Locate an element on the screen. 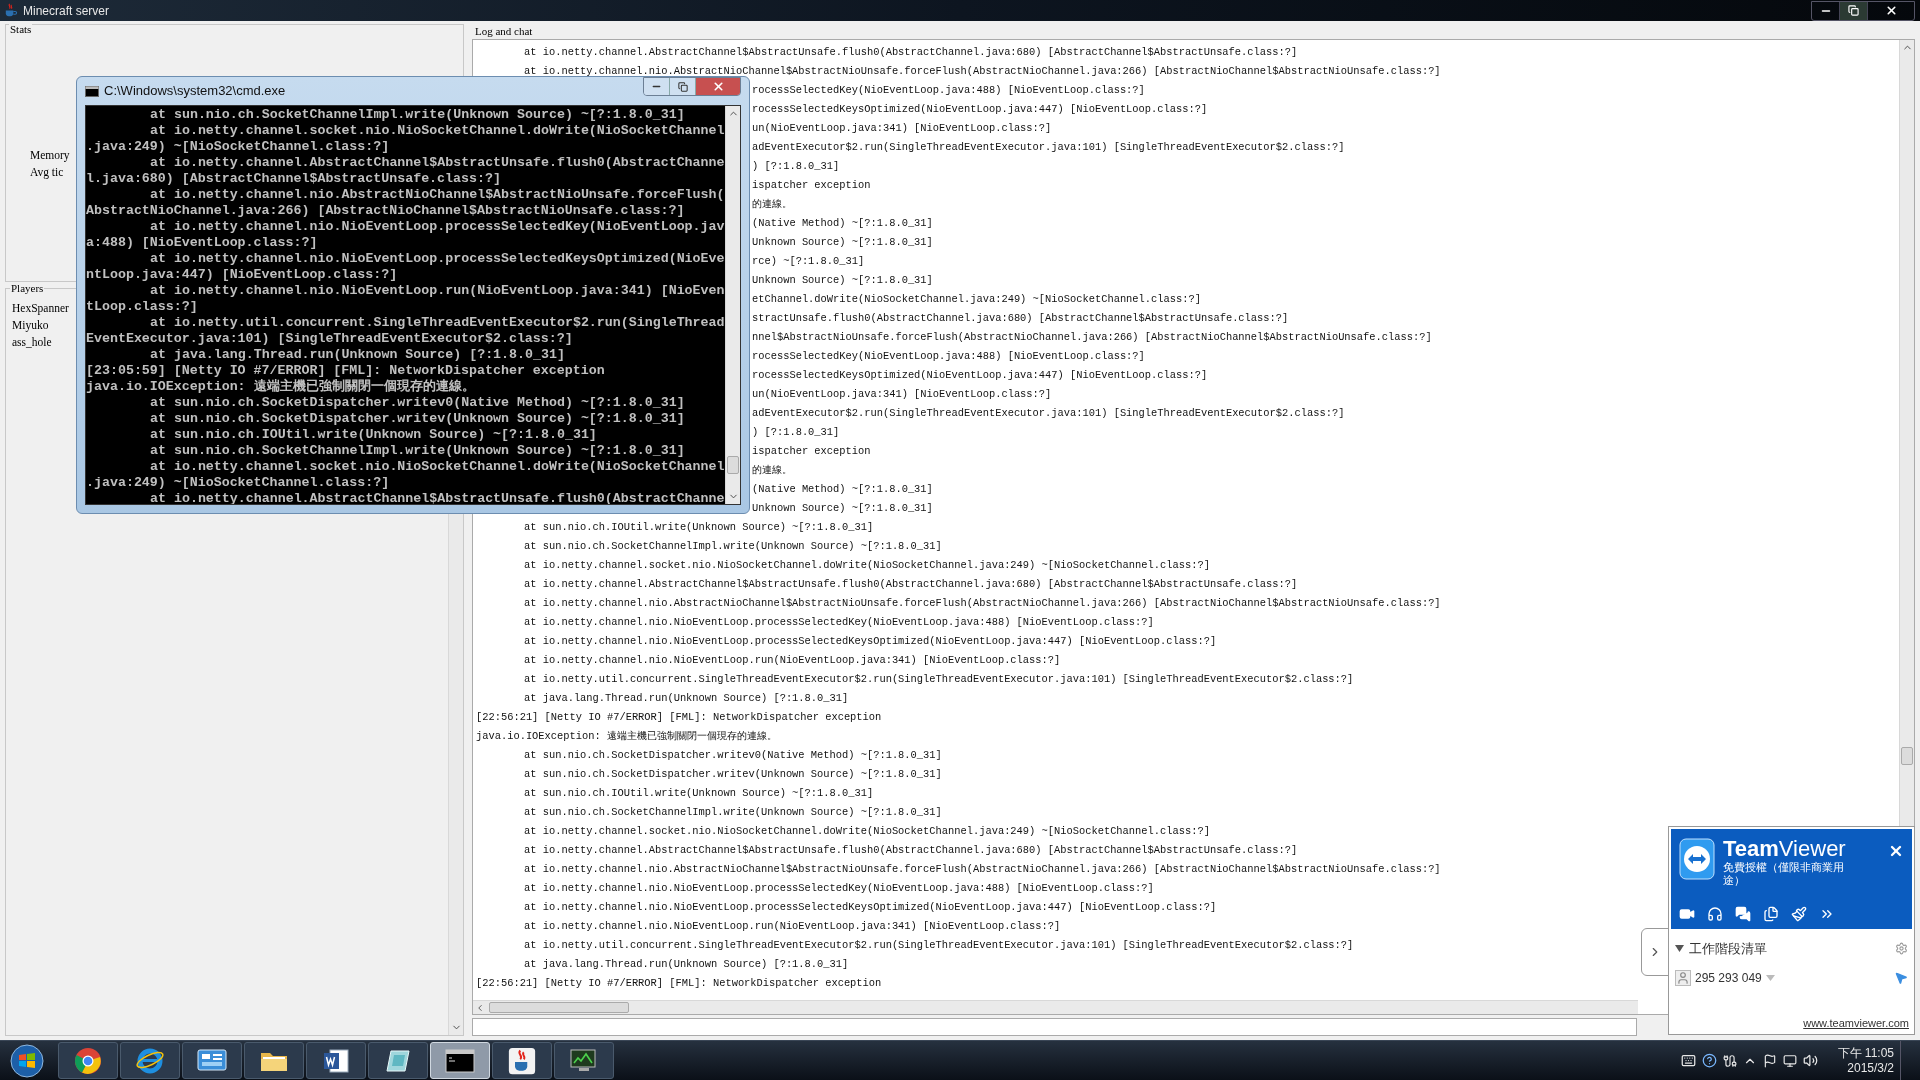  log-line: at io.netty.channel.socket.nio.NioSocketChannel.doWrite(NioSocketChannel.java:249) ~[NioSocketChannel.class:?] is located at coordinates (867, 565).